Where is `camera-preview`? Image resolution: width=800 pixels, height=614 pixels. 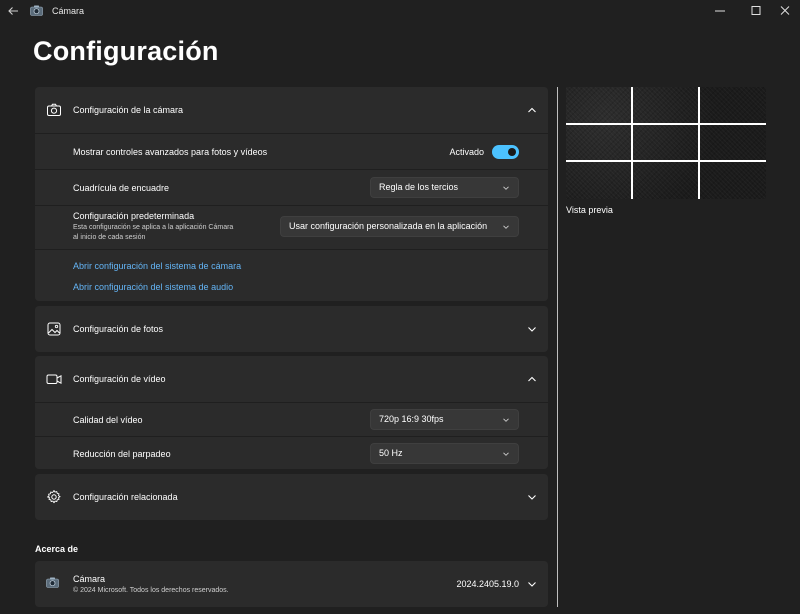 camera-preview is located at coordinates (666, 143).